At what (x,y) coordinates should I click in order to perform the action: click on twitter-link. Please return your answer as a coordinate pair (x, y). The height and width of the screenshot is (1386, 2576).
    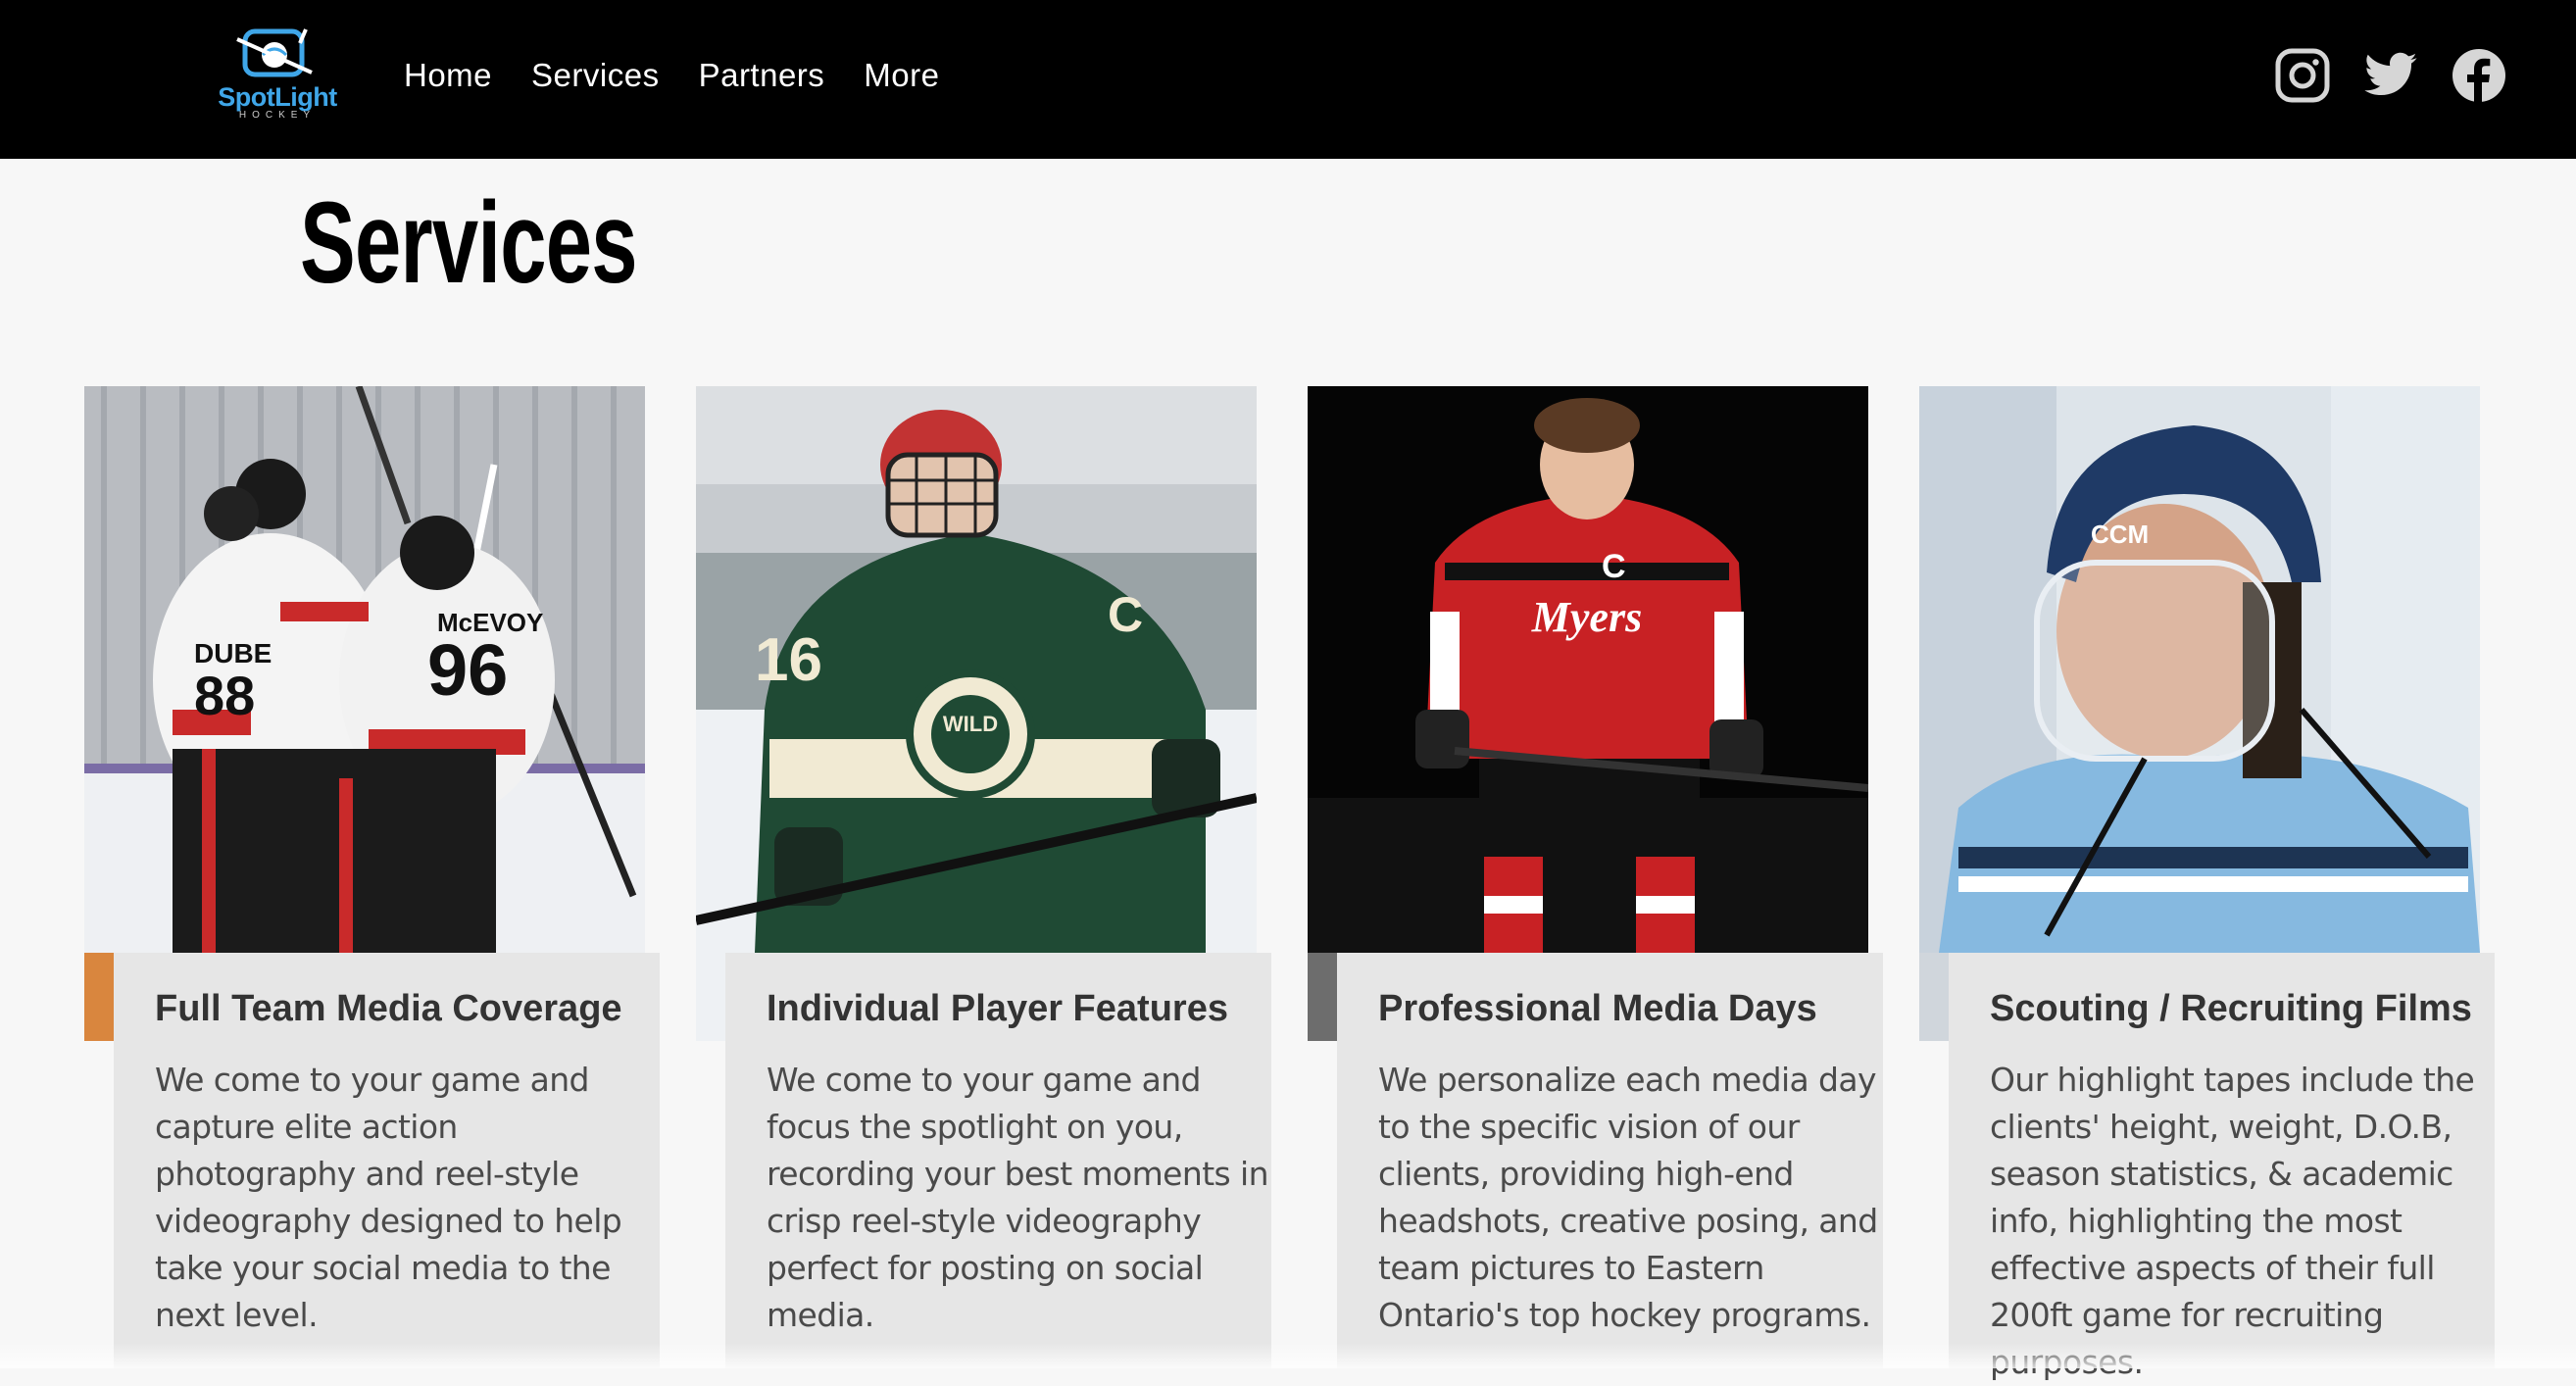
    Looking at the image, I should click on (2390, 75).